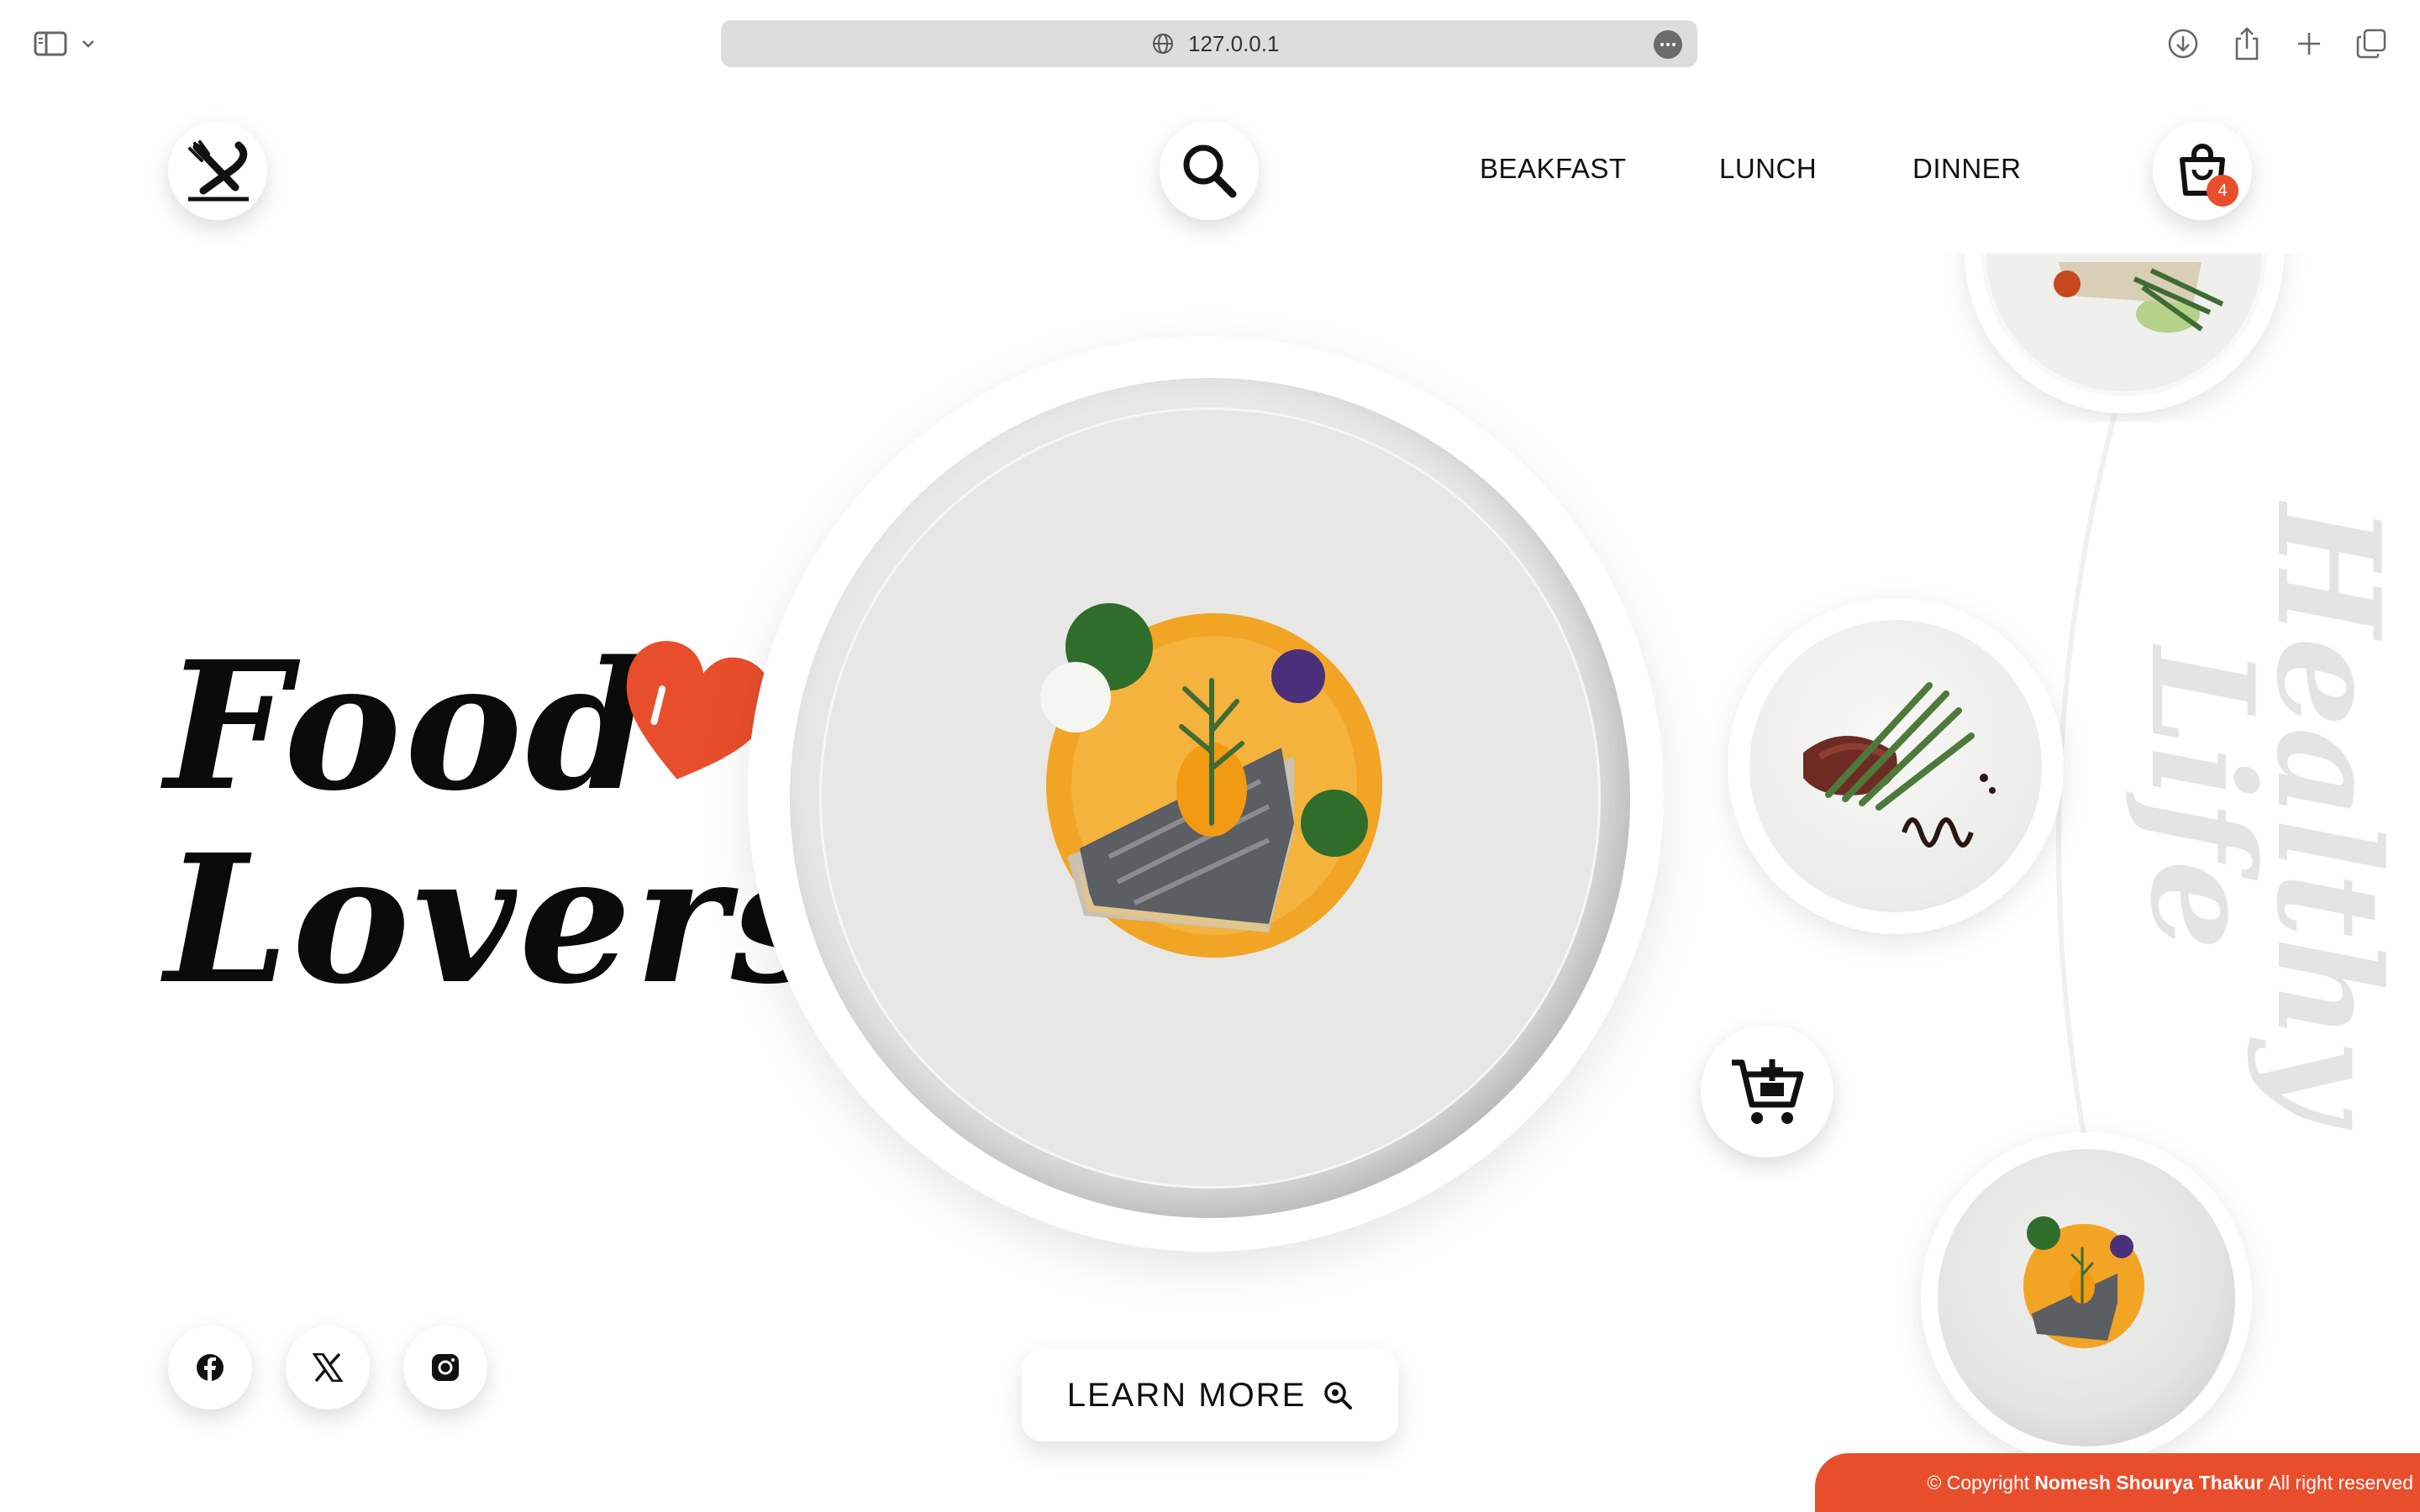 The height and width of the screenshot is (1512, 2420). I want to click on add-to-cart-button, so click(1767, 1091).